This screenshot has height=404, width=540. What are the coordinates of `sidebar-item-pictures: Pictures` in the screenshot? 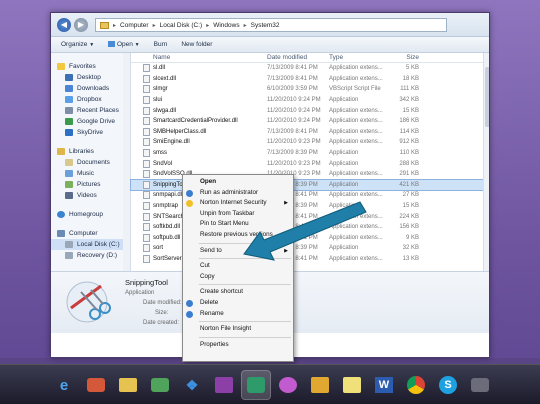 It's located at (90, 184).